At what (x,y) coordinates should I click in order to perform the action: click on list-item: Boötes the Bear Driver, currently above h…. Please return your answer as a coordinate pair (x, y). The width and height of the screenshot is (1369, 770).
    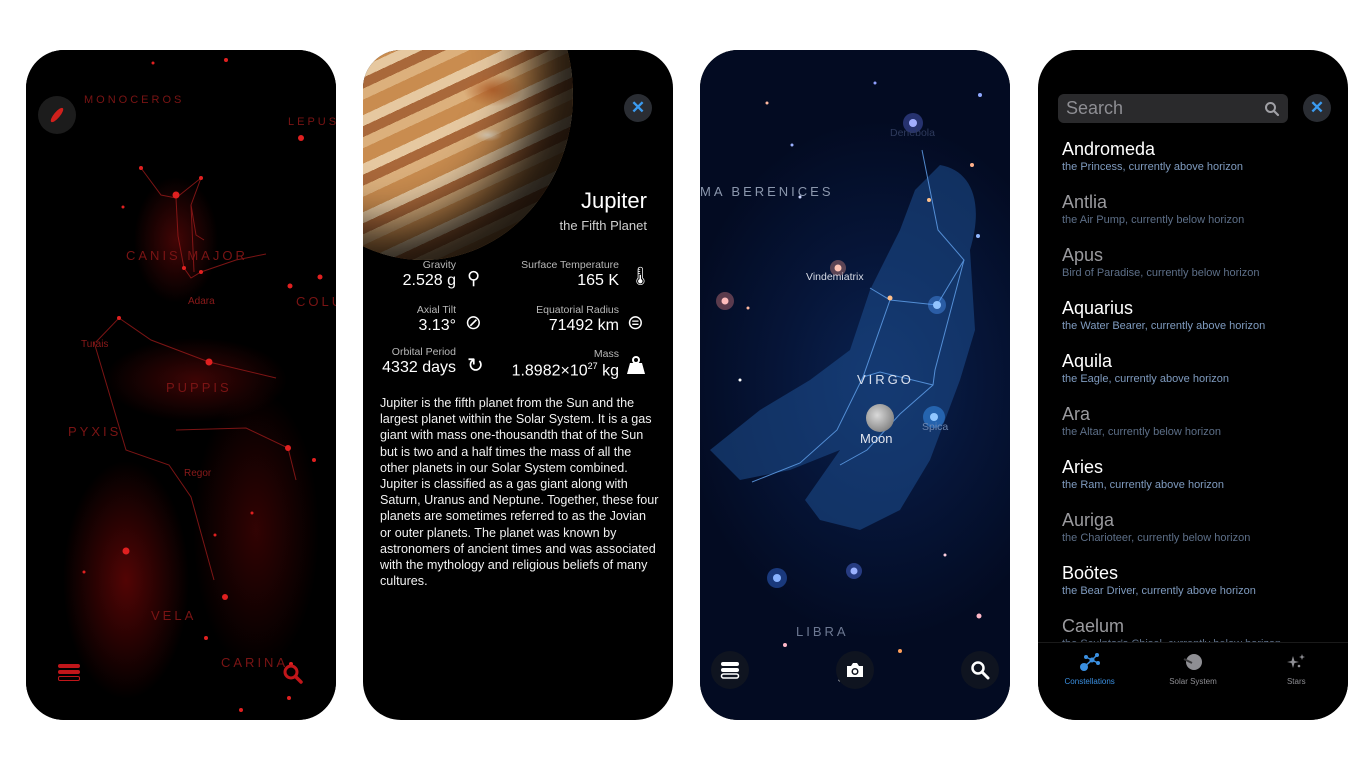
    Looking at the image, I should click on (1197, 589).